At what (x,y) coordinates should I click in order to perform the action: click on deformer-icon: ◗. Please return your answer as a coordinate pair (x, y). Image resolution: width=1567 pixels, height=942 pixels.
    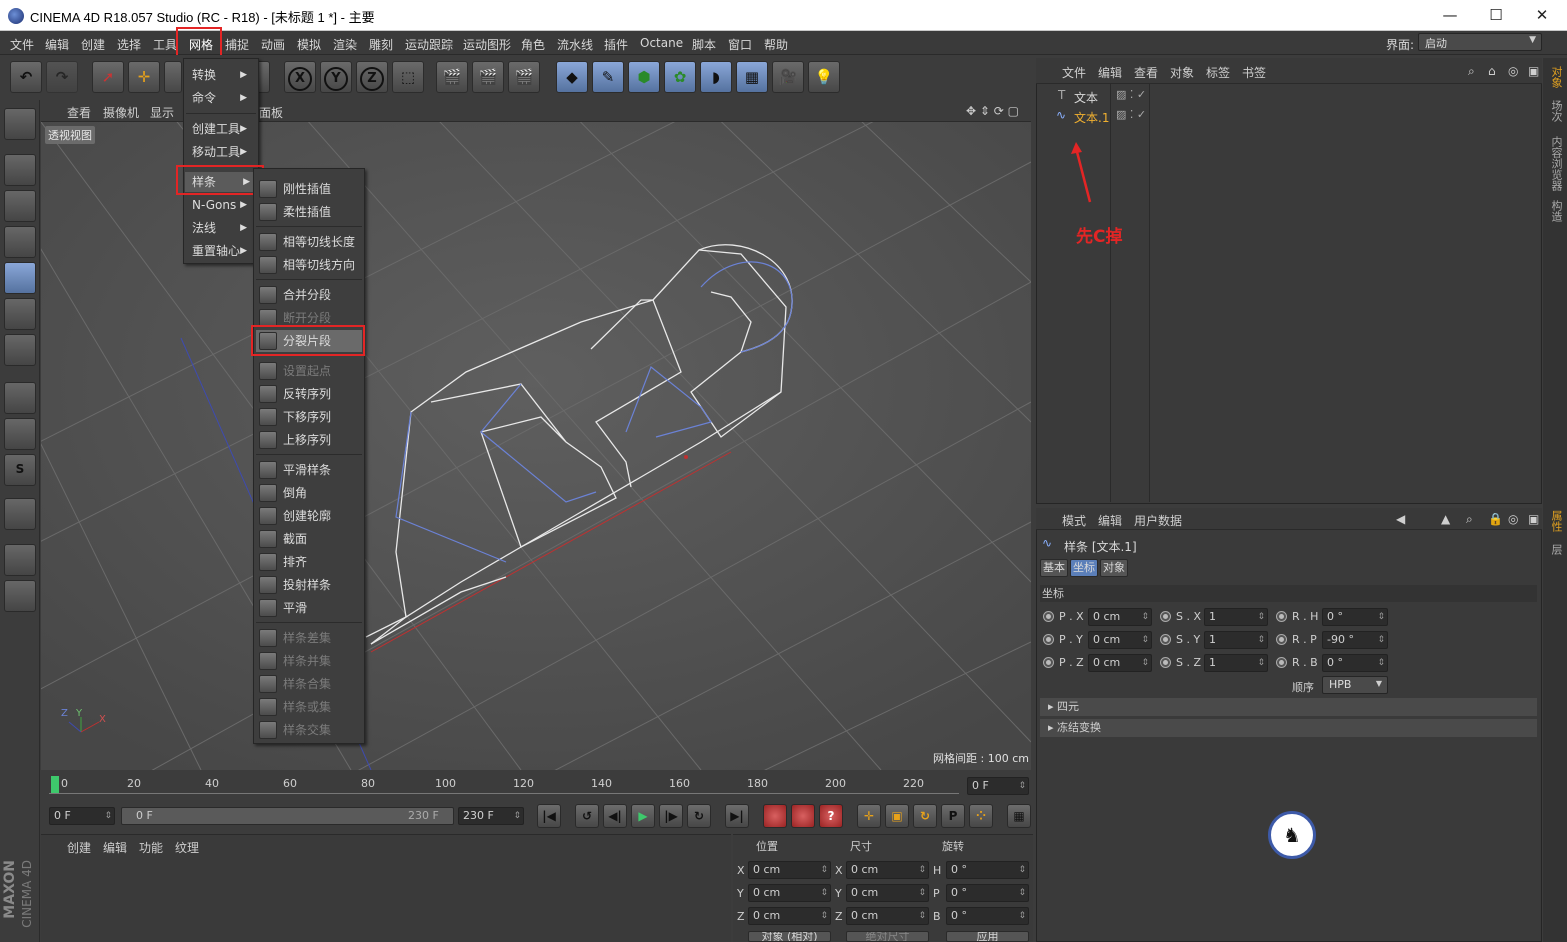
    Looking at the image, I should click on (716, 77).